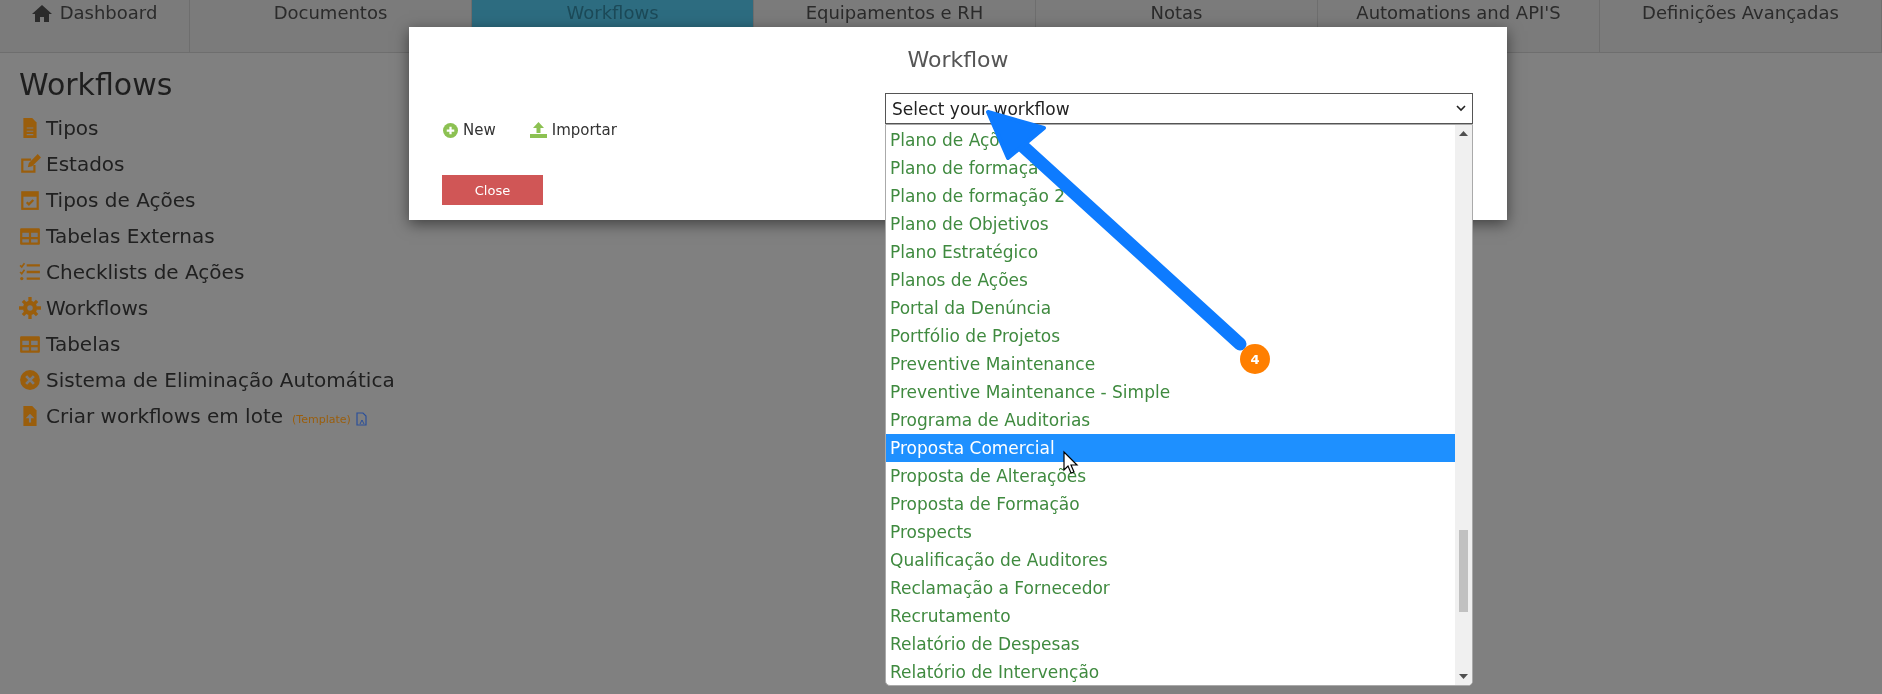 This screenshot has height=694, width=1882. What do you see at coordinates (975, 336) in the screenshot?
I see `dropdown-option: Portfólio de Projetos` at bounding box center [975, 336].